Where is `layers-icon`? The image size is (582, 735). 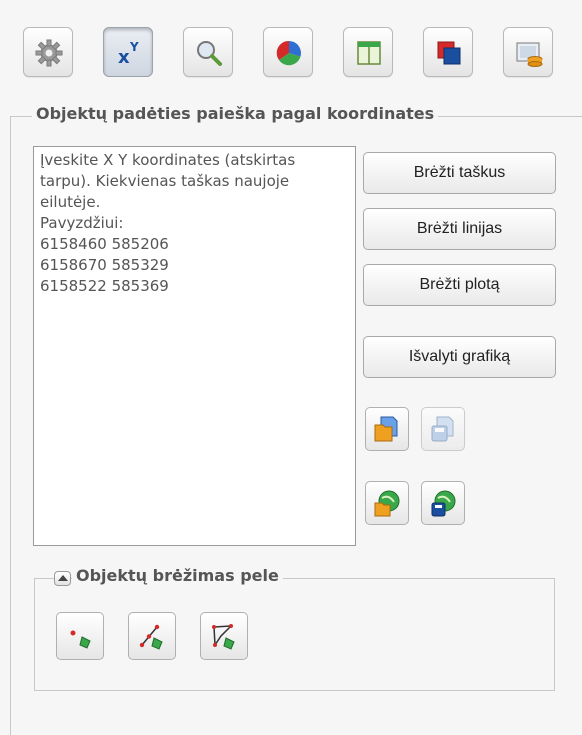
layers-icon is located at coordinates (449, 53).